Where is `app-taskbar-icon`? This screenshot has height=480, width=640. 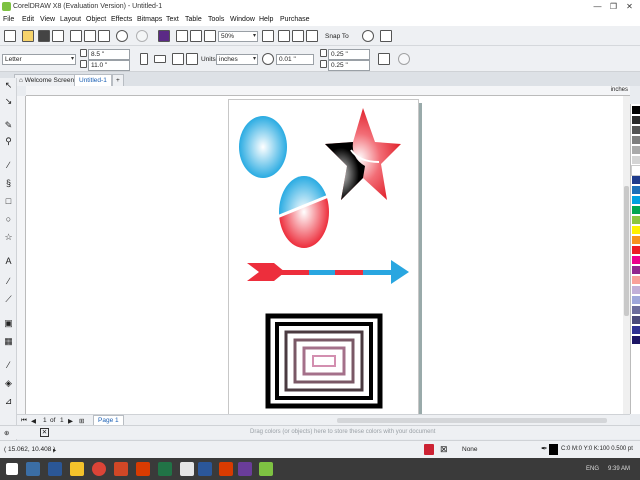 app-taskbar-icon is located at coordinates (143, 469).